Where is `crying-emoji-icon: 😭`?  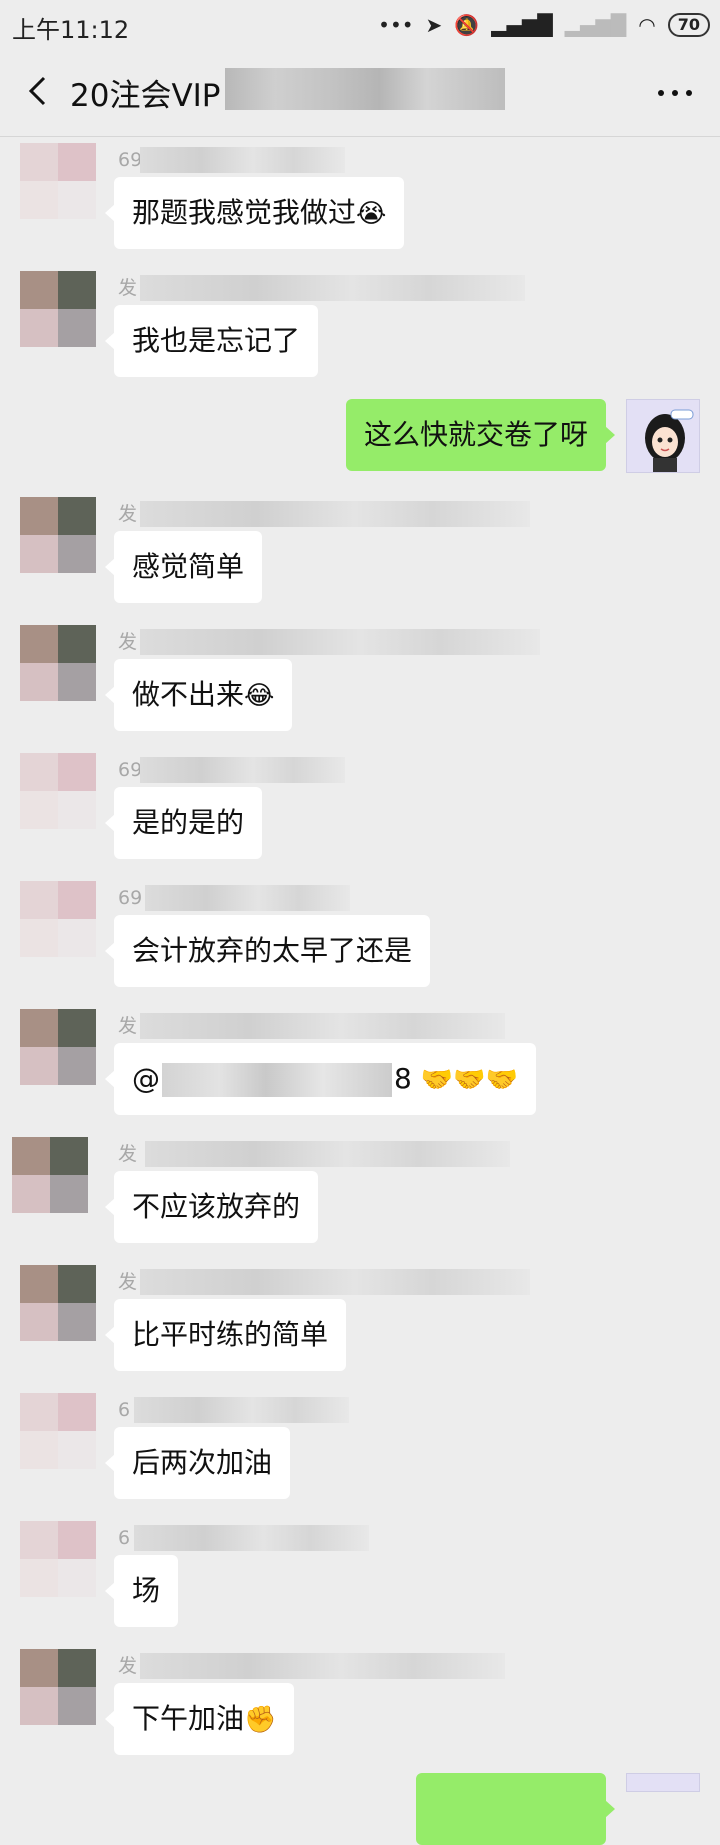 crying-emoji-icon: 😭 is located at coordinates (371, 214).